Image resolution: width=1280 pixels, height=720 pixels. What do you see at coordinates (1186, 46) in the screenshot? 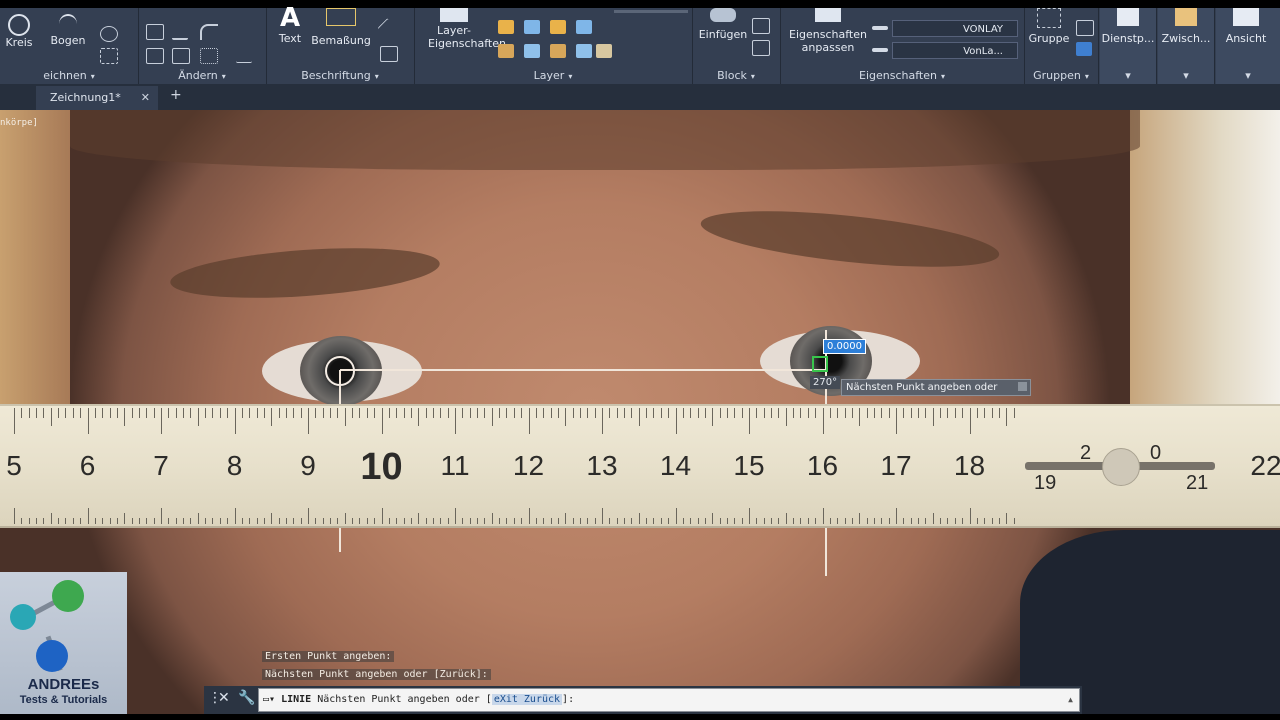
I see `clipboard-tile: Zwisch... ▾` at bounding box center [1186, 46].